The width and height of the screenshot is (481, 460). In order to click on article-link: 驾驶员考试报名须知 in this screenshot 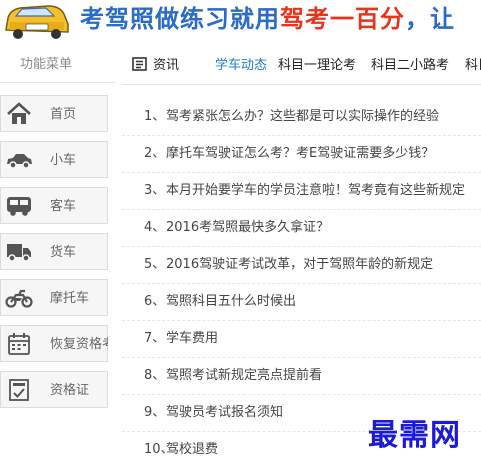, I will do `click(224, 412)`.